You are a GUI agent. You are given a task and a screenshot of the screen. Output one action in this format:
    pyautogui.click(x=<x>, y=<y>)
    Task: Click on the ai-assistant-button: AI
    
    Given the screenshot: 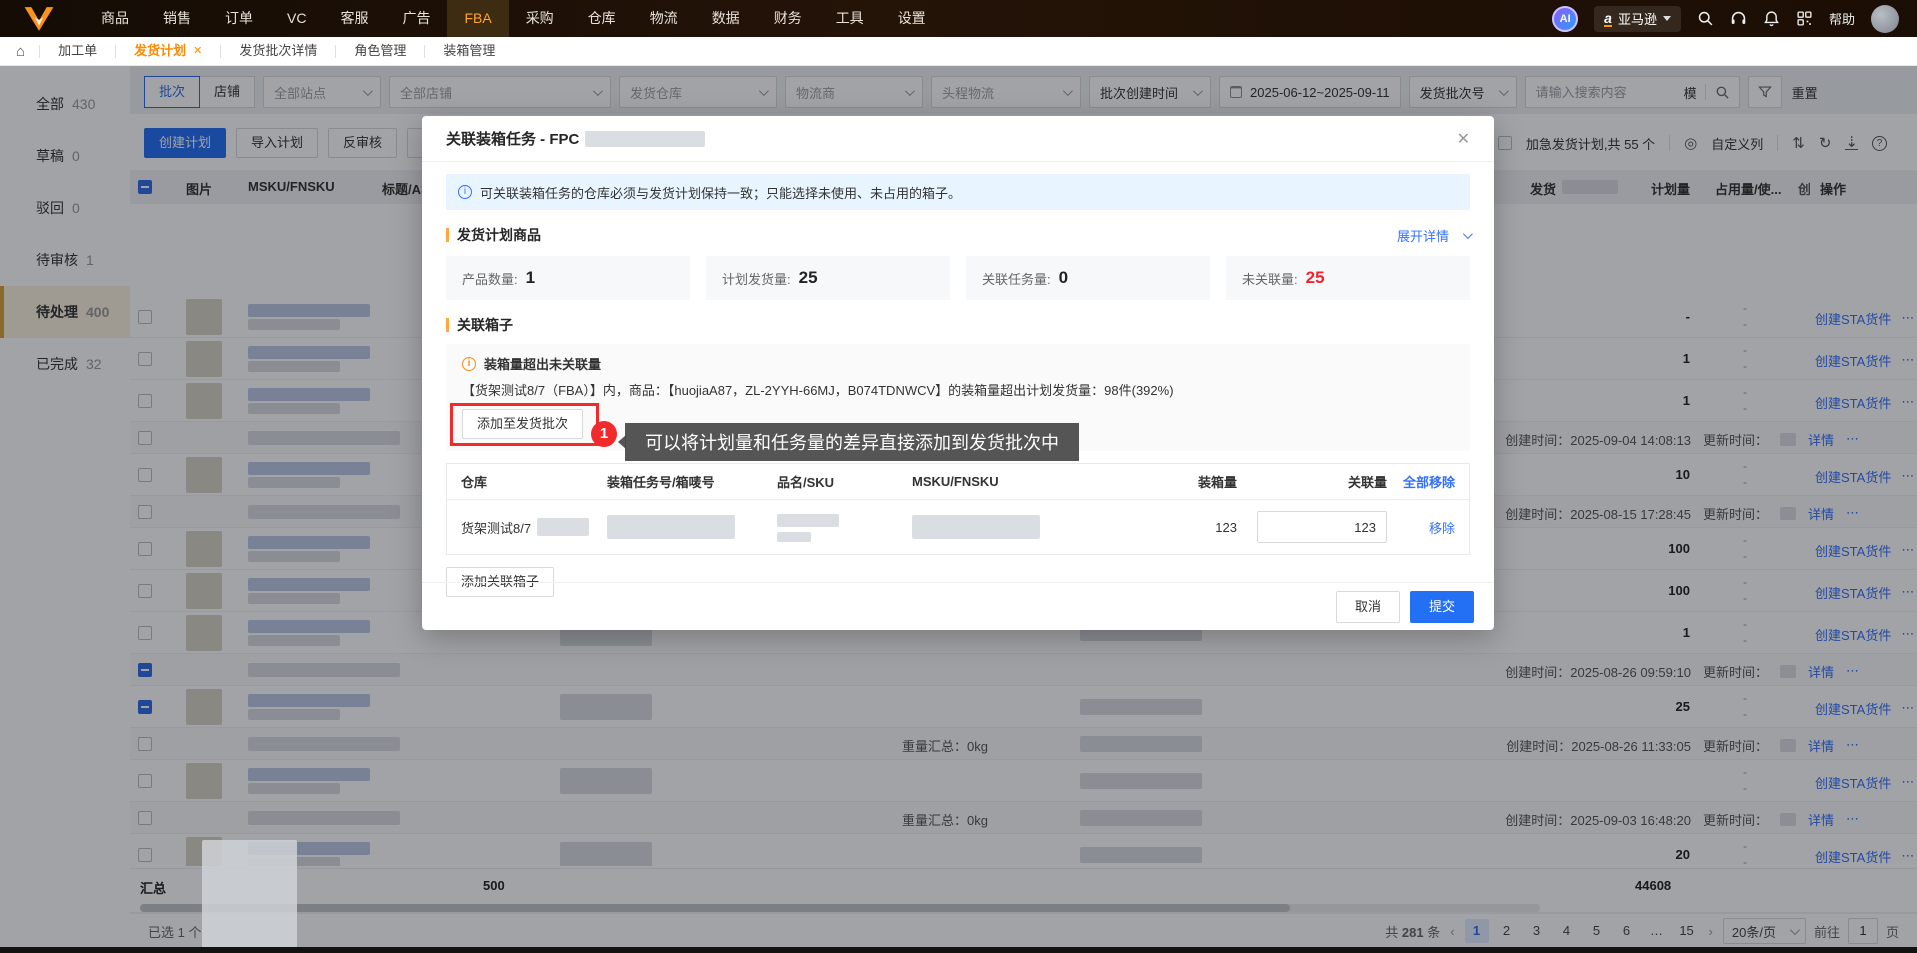 What is the action you would take?
    pyautogui.click(x=1565, y=18)
    